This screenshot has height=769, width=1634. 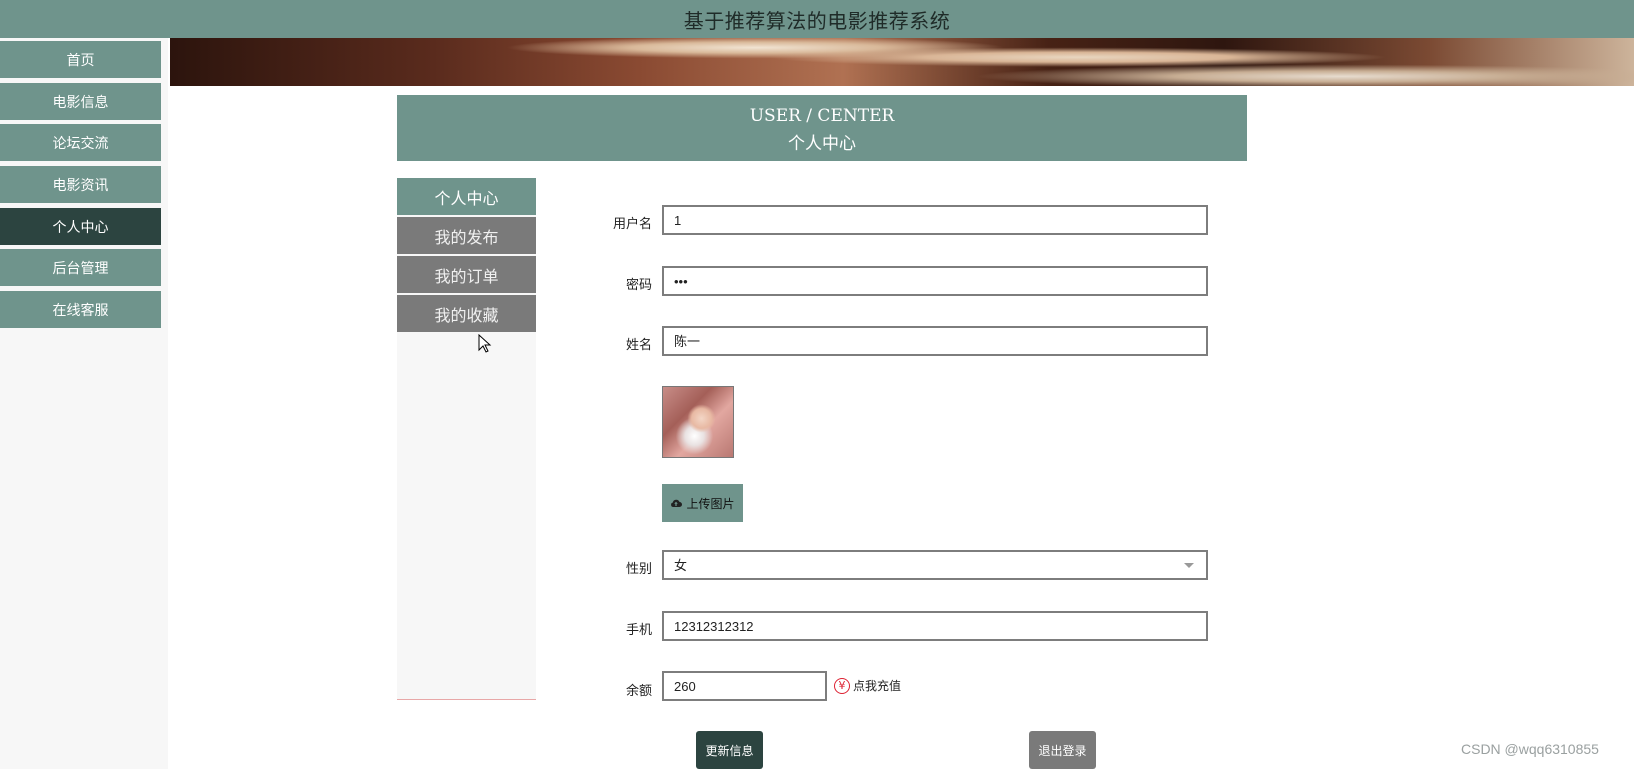 I want to click on section-header: USER / CENTER 个人中心, so click(x=822, y=128).